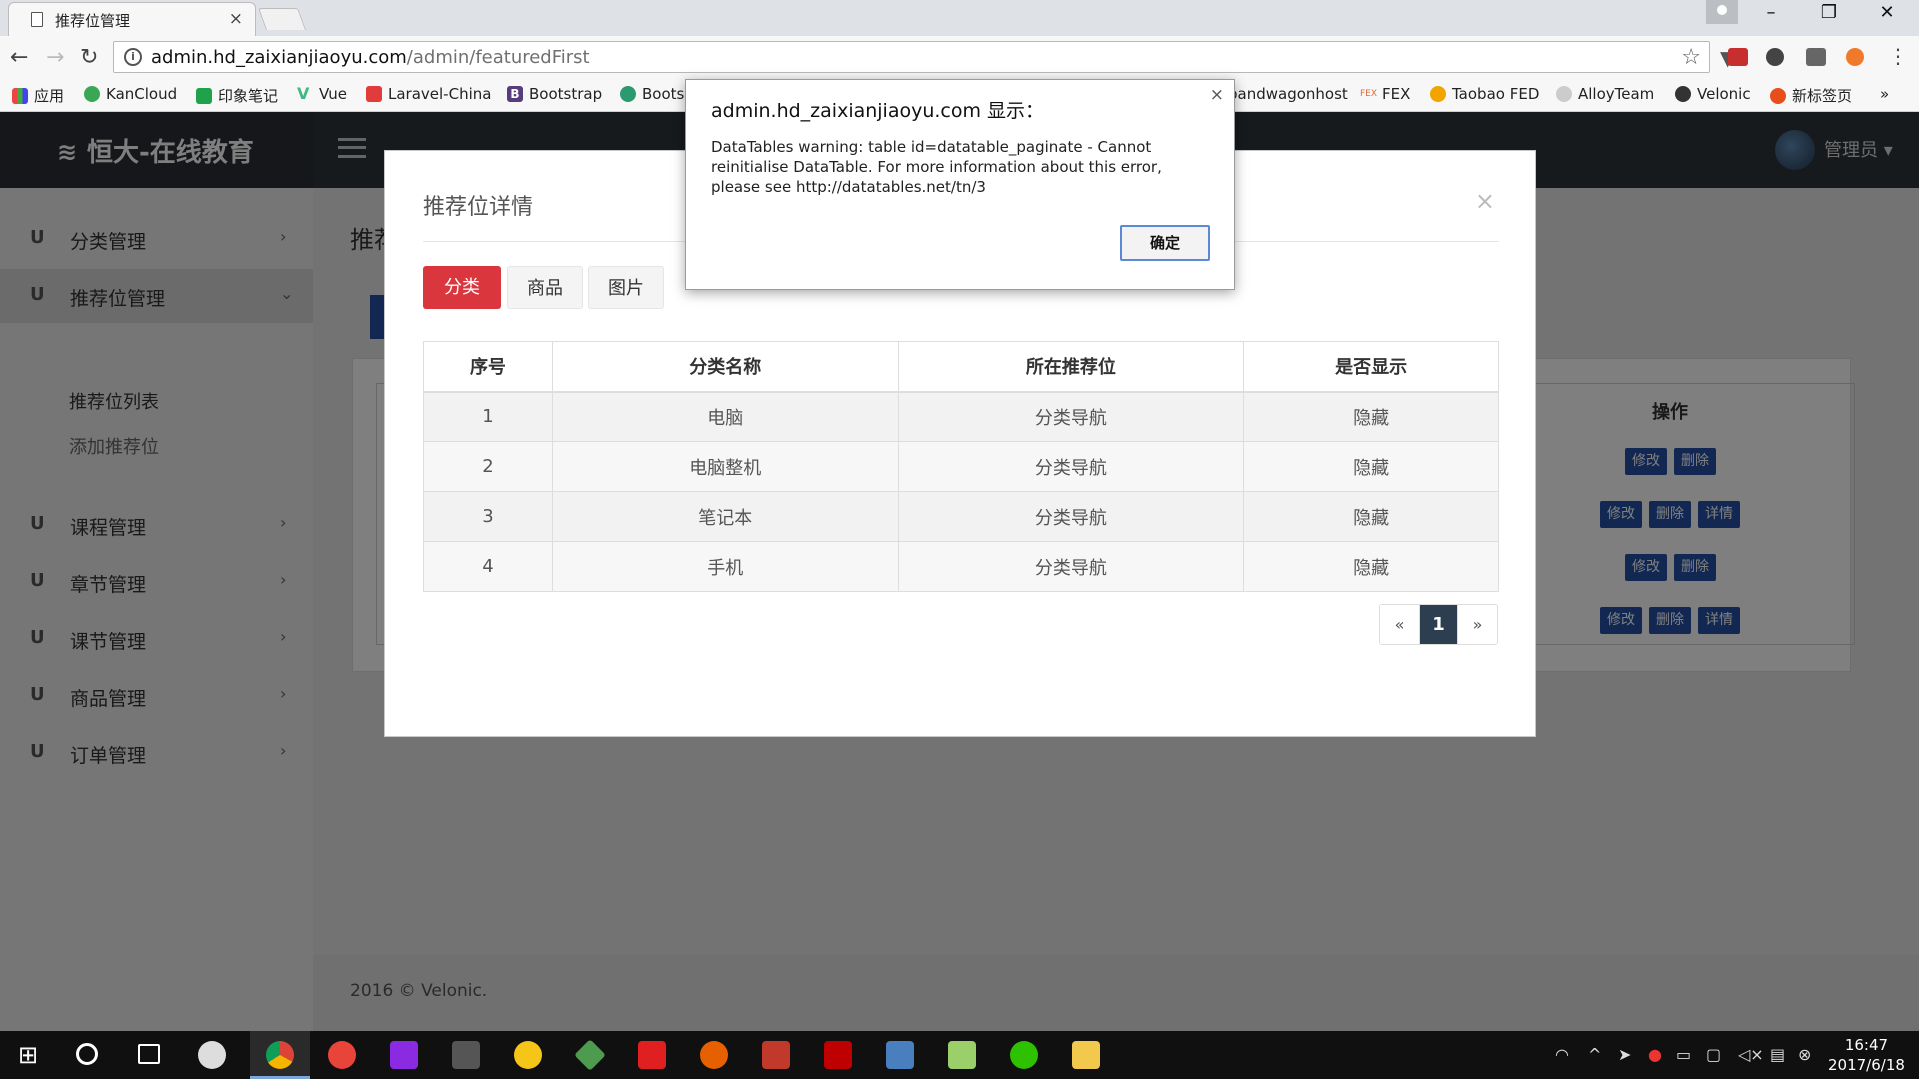 This screenshot has height=1079, width=1919. Describe the element at coordinates (1484, 94) in the screenshot. I see `bookmark-taobao-fed: Taobao FED` at that location.